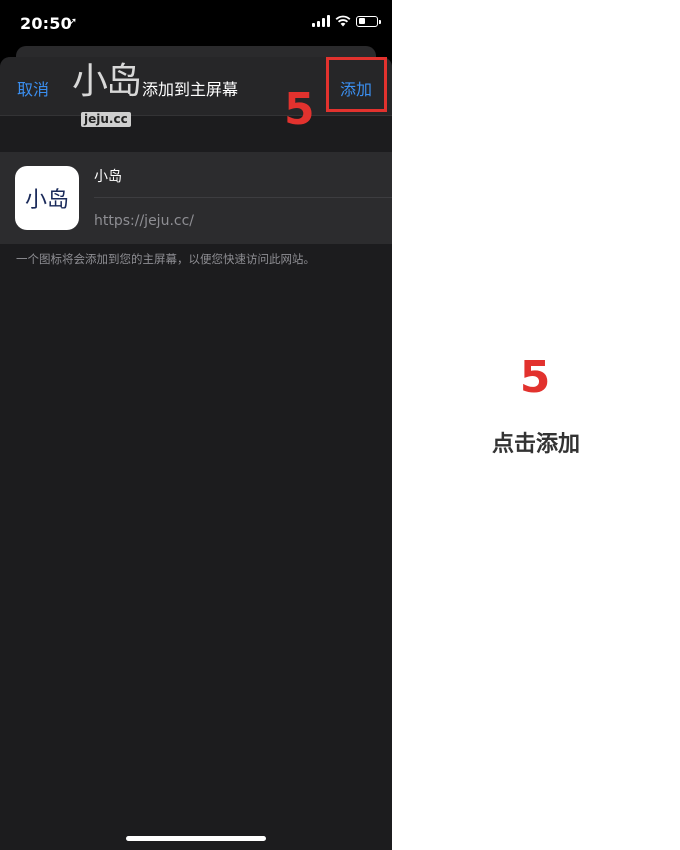 This screenshot has height=850, width=680. Describe the element at coordinates (190, 89) in the screenshot. I see `sheet-title: 添加到主屏幕` at that location.